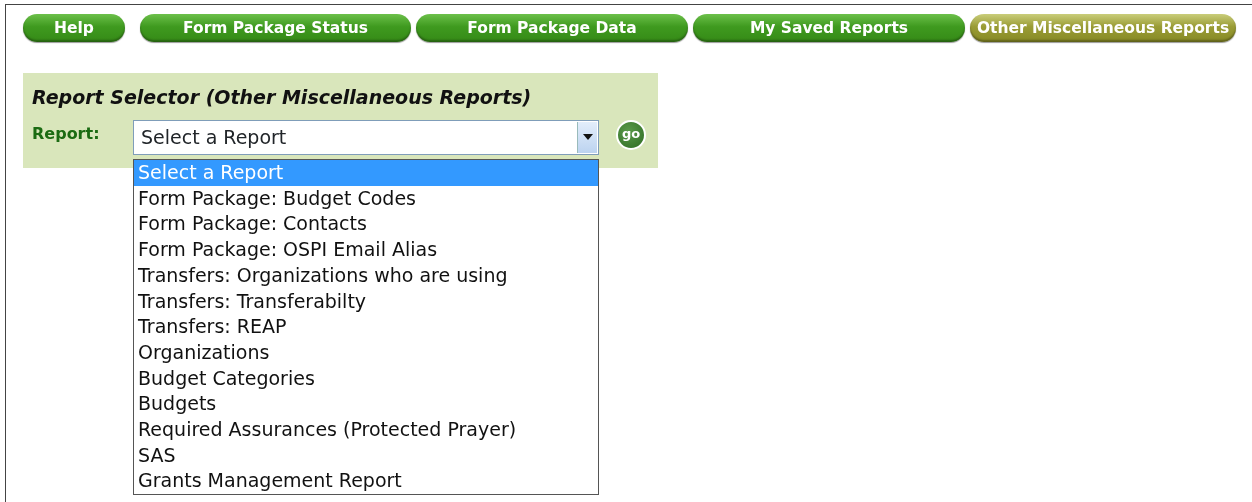 Image resolution: width=1252 pixels, height=502 pixels. What do you see at coordinates (366, 250) in the screenshot?
I see `dropdown-option: Form Package: OSPI Email Alias` at bounding box center [366, 250].